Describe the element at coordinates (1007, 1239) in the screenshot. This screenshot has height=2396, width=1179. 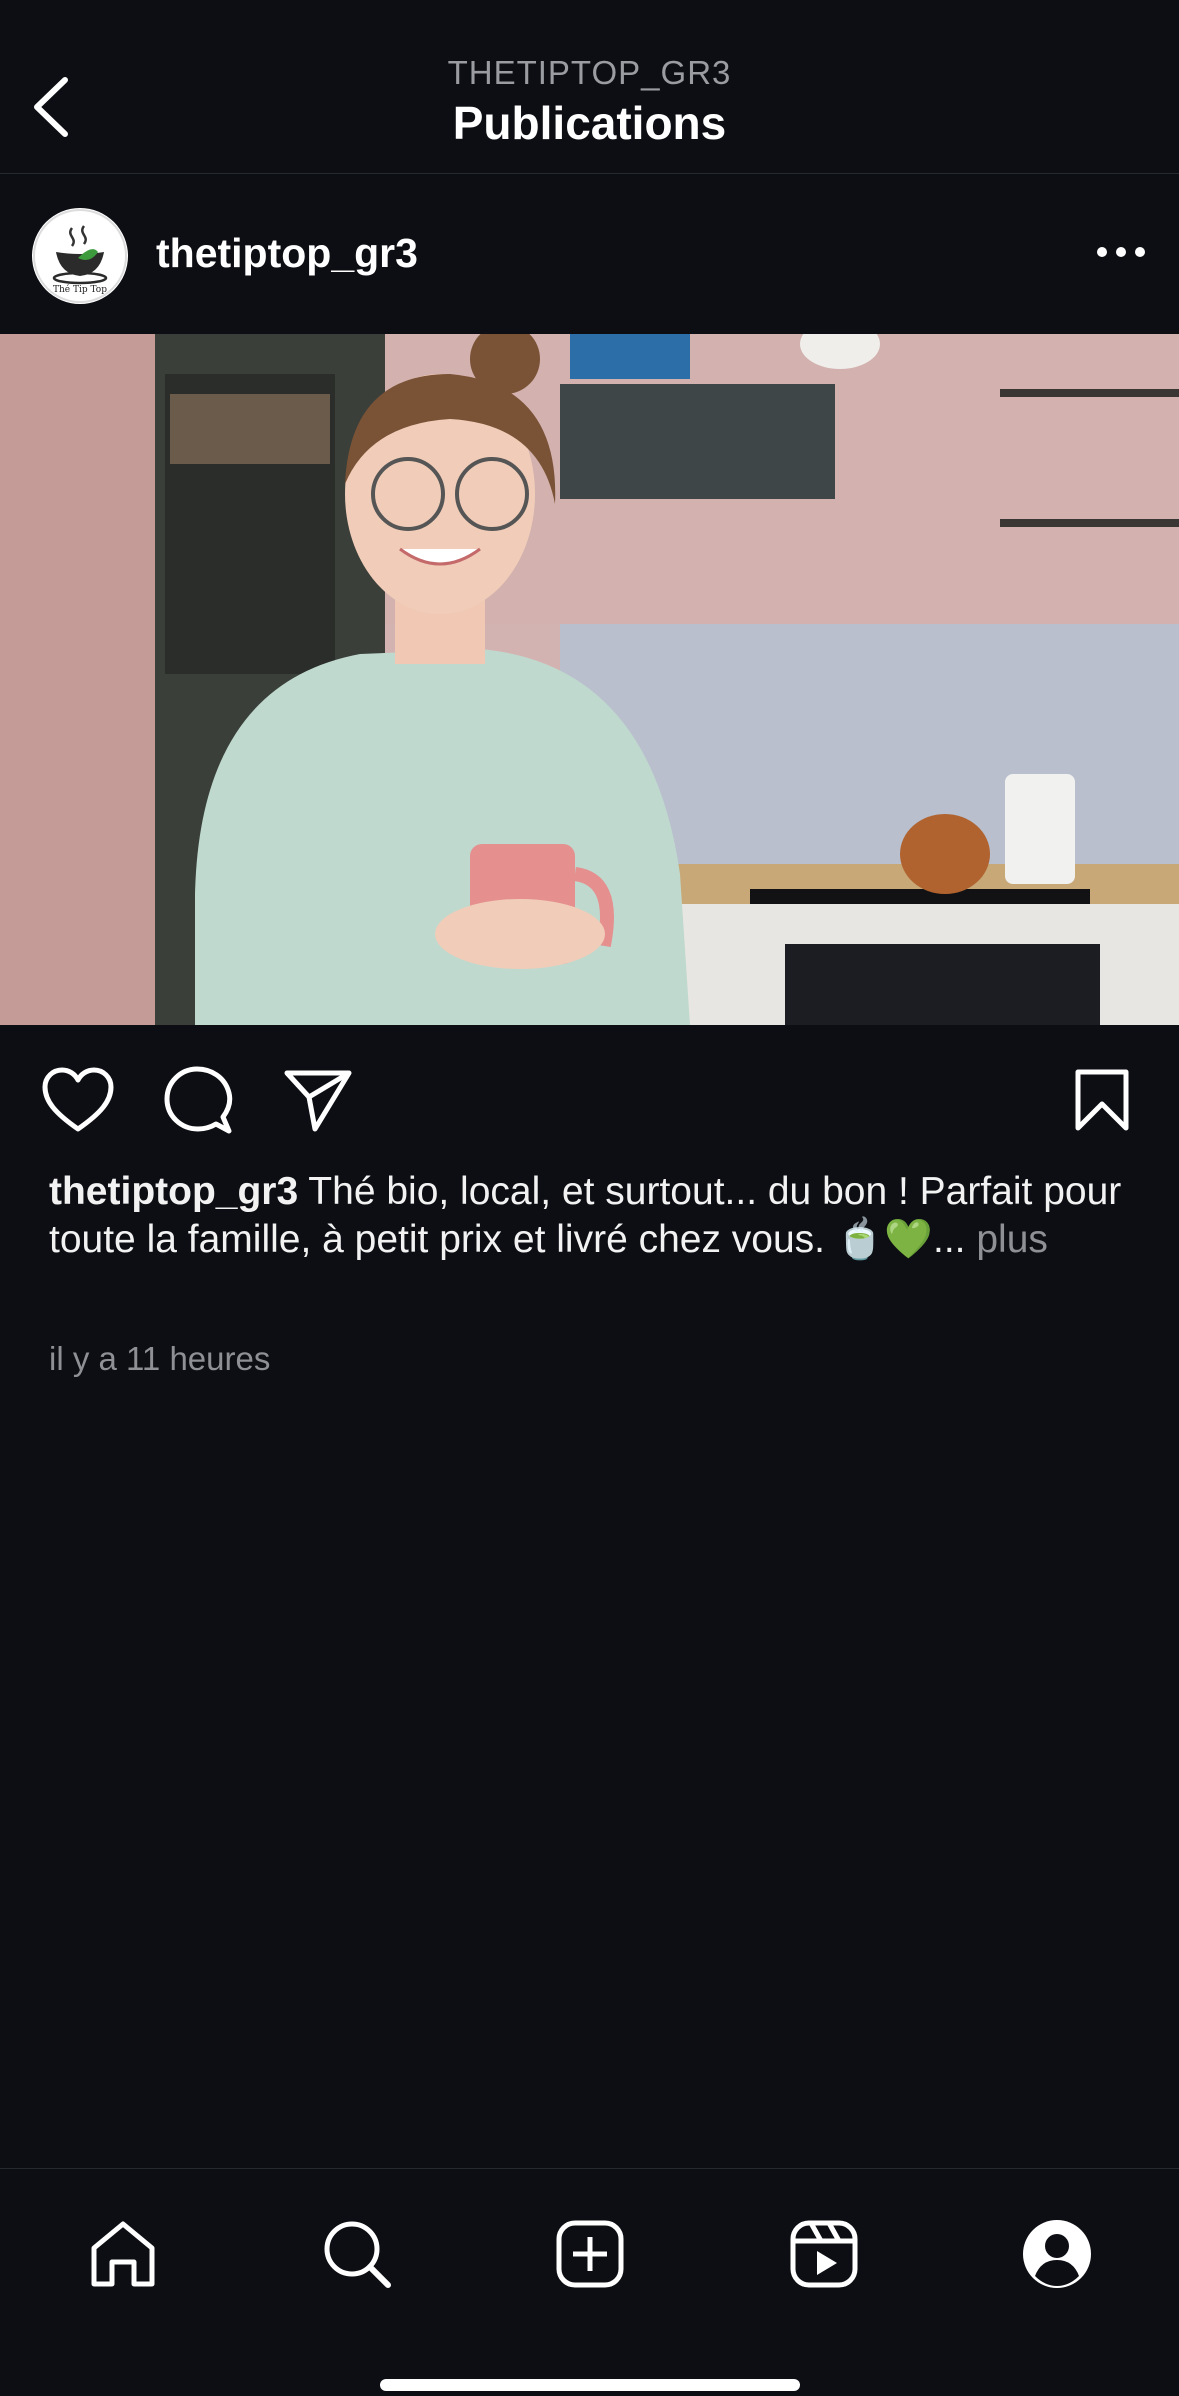
I see `caption-more-link: plus` at that location.